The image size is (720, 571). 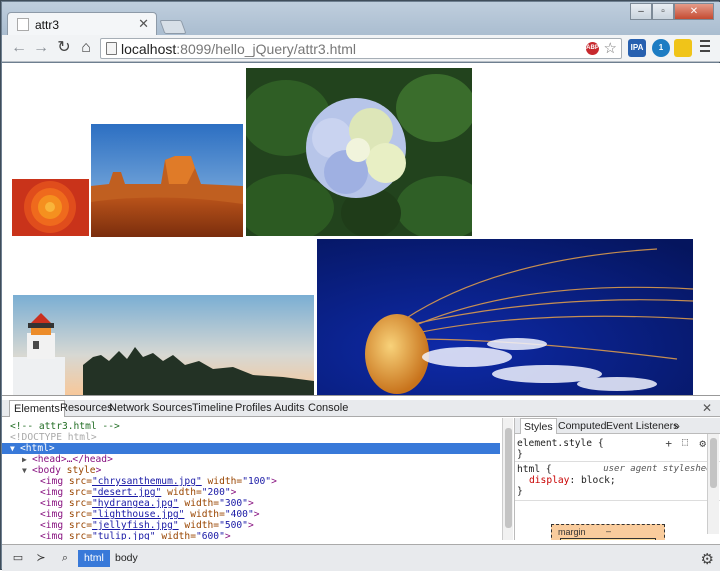 I want to click on dom-img-node: <img src="lighthouse.jpg" width="400">, so click(x=271, y=514).